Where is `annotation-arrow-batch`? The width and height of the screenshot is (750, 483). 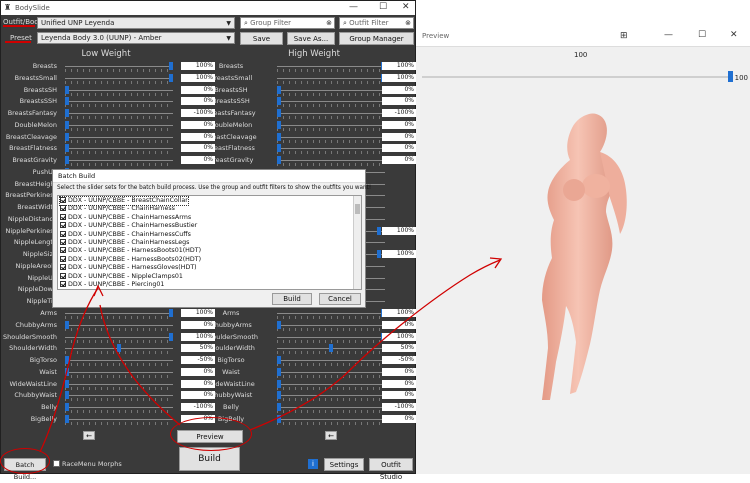 annotation-arrow-batch is located at coordinates (69, 370).